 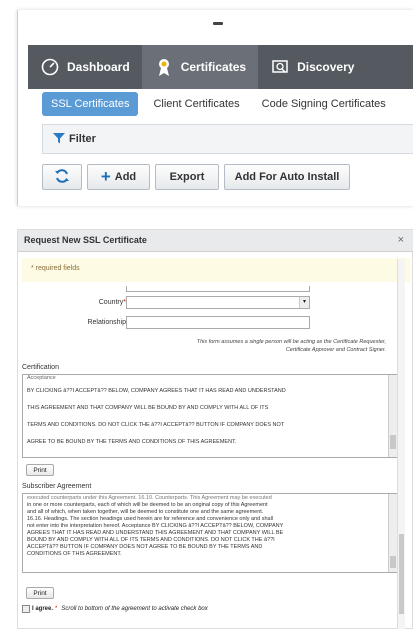 I want to click on dialog-scroll-thumb, so click(x=401, y=574).